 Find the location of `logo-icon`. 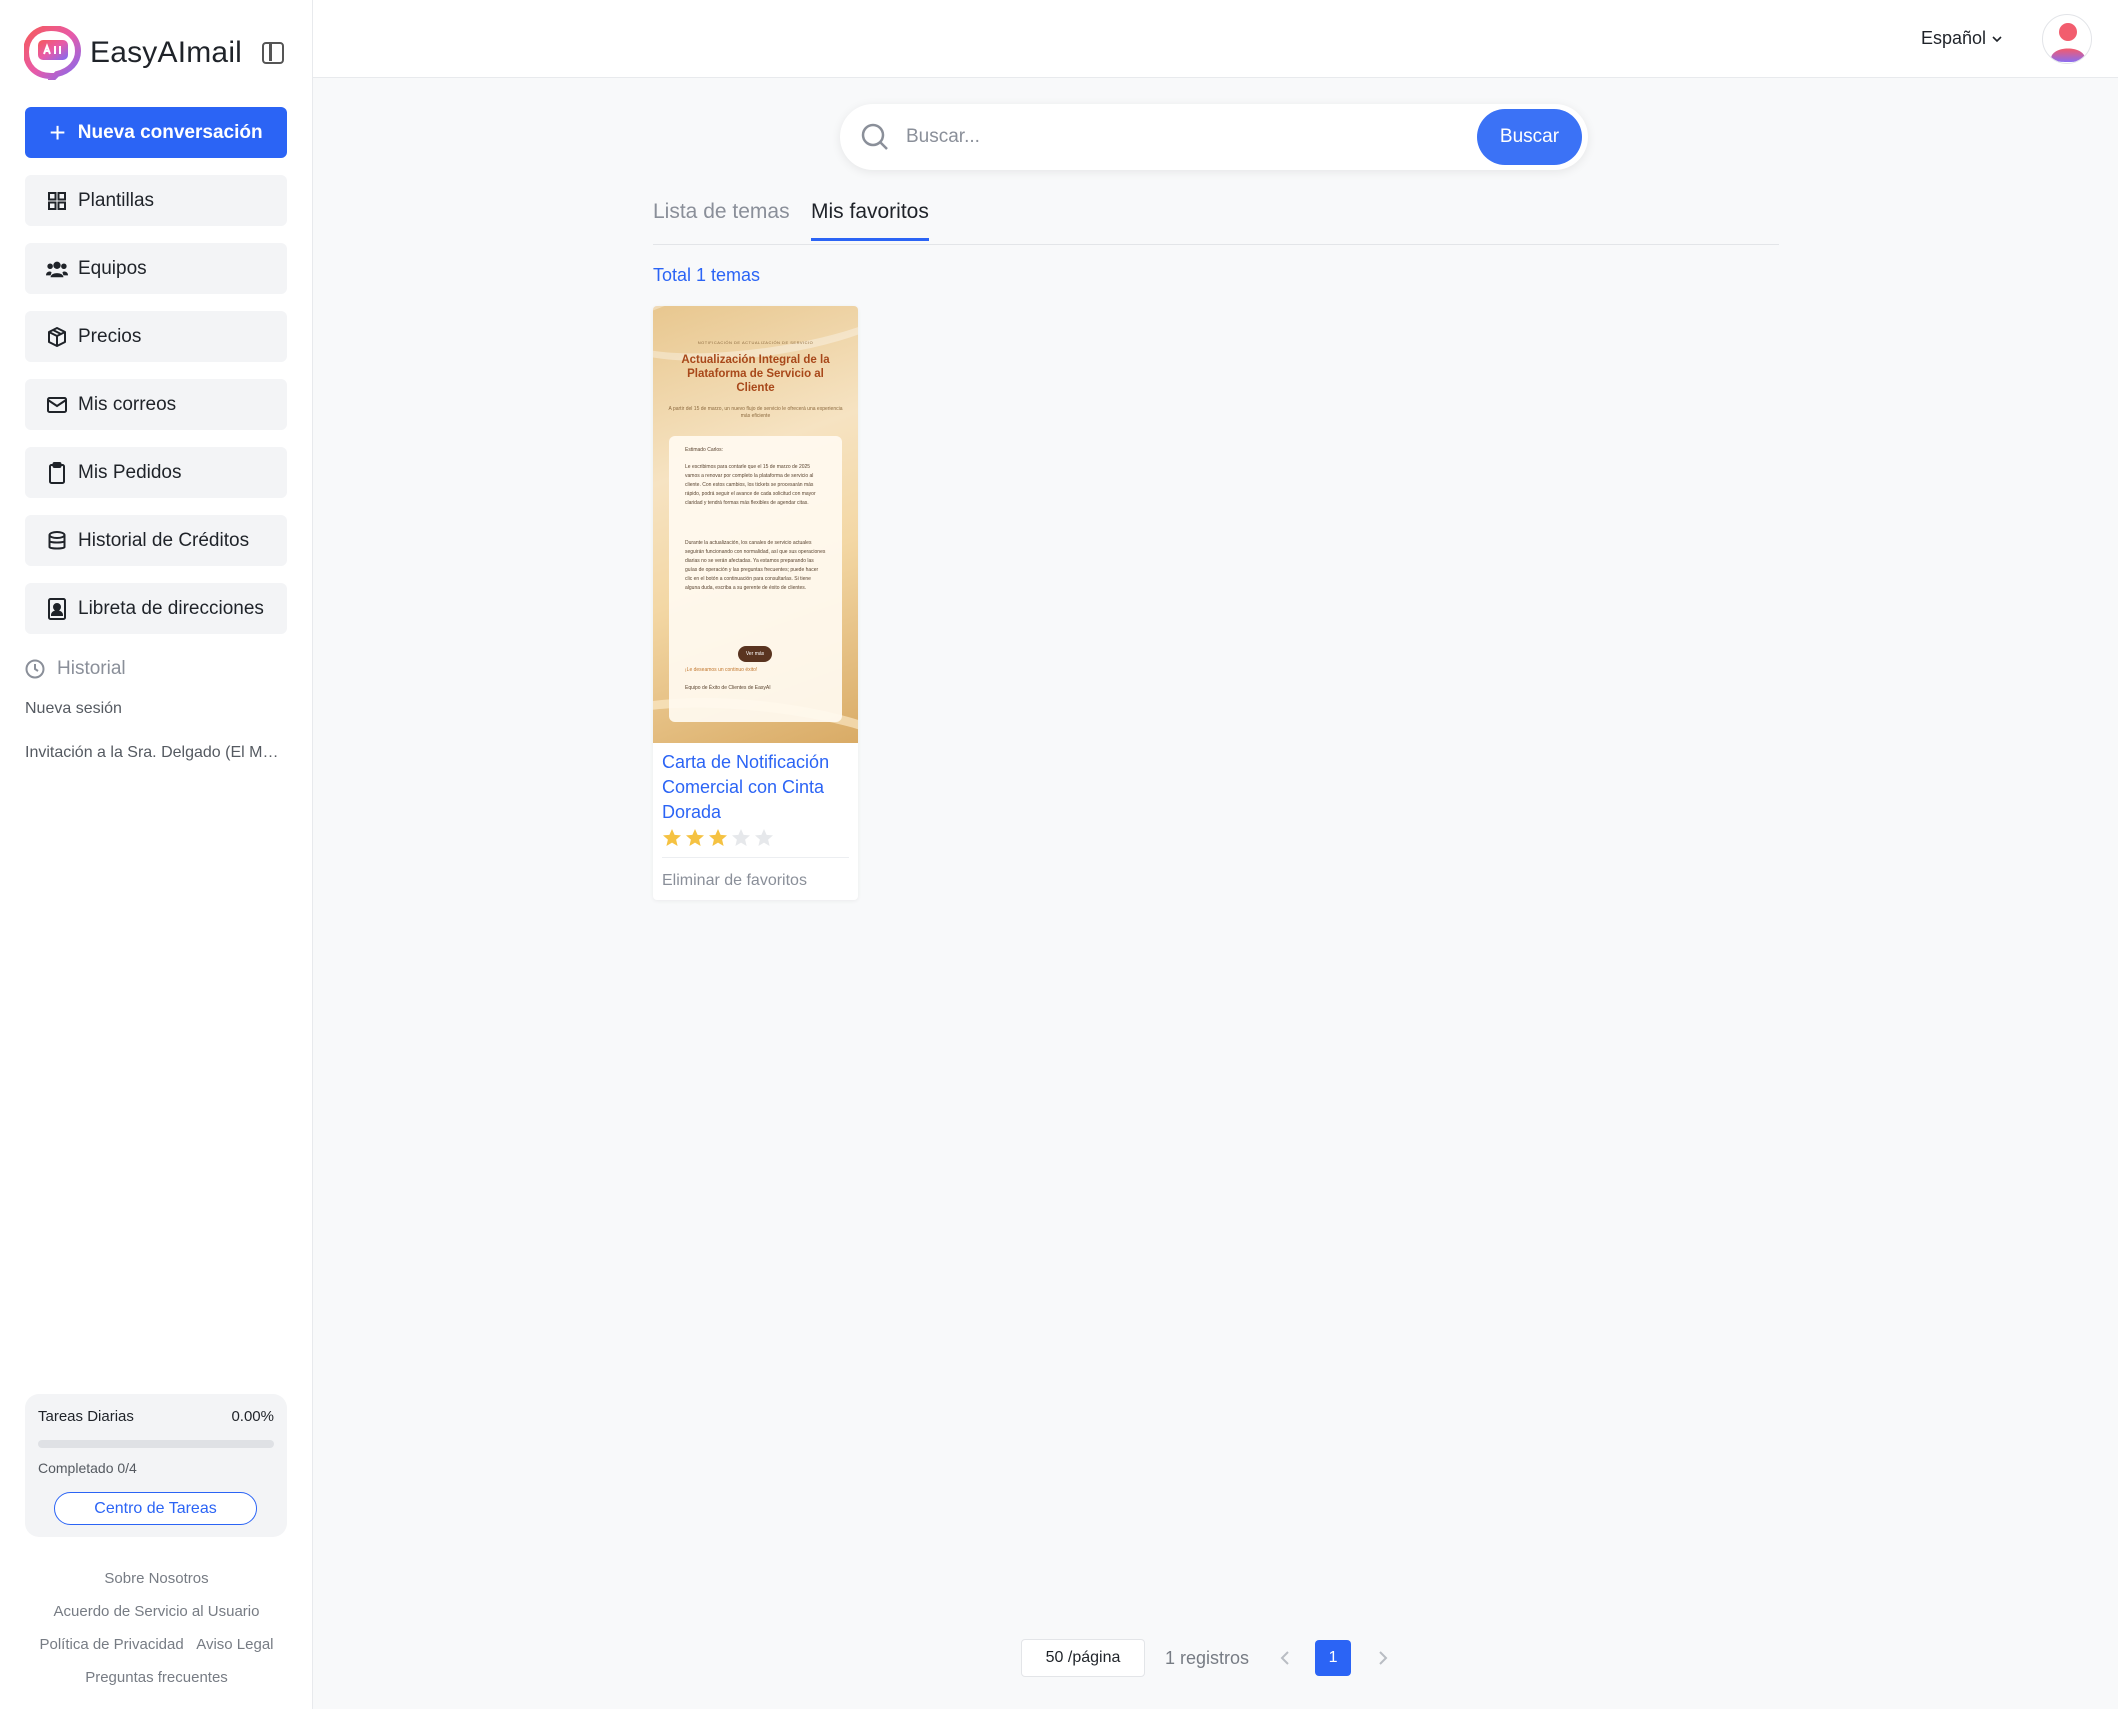

logo-icon is located at coordinates (52, 56).